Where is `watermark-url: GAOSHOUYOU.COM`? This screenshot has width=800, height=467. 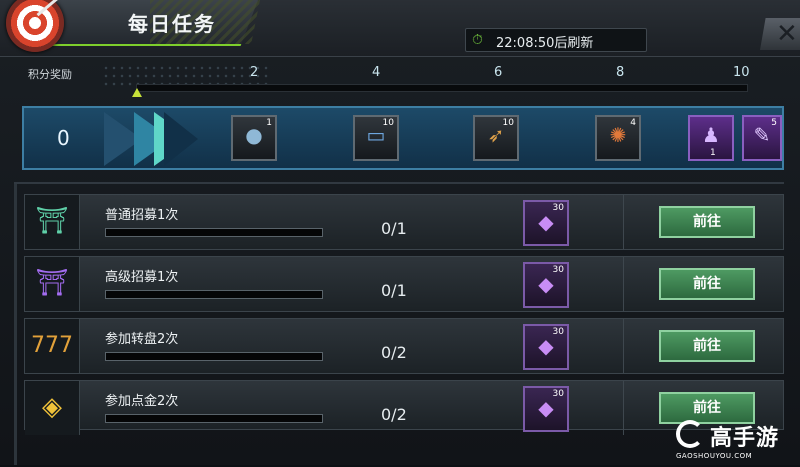 watermark-url: GAOSHOUYOU.COM is located at coordinates (714, 456).